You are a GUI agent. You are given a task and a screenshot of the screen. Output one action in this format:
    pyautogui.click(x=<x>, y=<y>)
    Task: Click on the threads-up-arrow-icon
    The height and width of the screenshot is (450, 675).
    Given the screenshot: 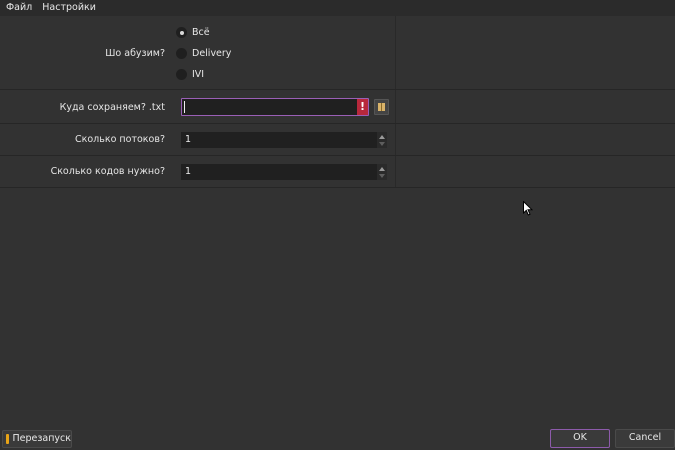 What is the action you would take?
    pyautogui.click(x=382, y=137)
    